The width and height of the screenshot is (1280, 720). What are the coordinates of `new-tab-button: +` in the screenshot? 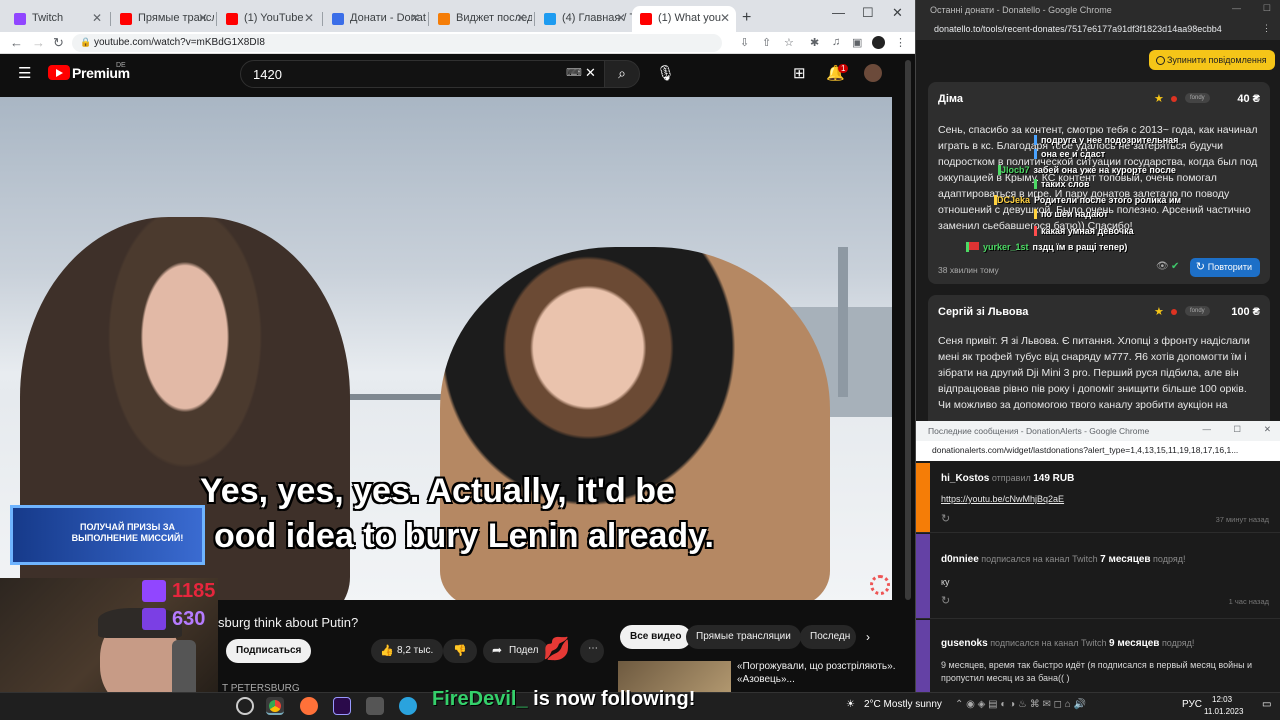 It's located at (746, 18).